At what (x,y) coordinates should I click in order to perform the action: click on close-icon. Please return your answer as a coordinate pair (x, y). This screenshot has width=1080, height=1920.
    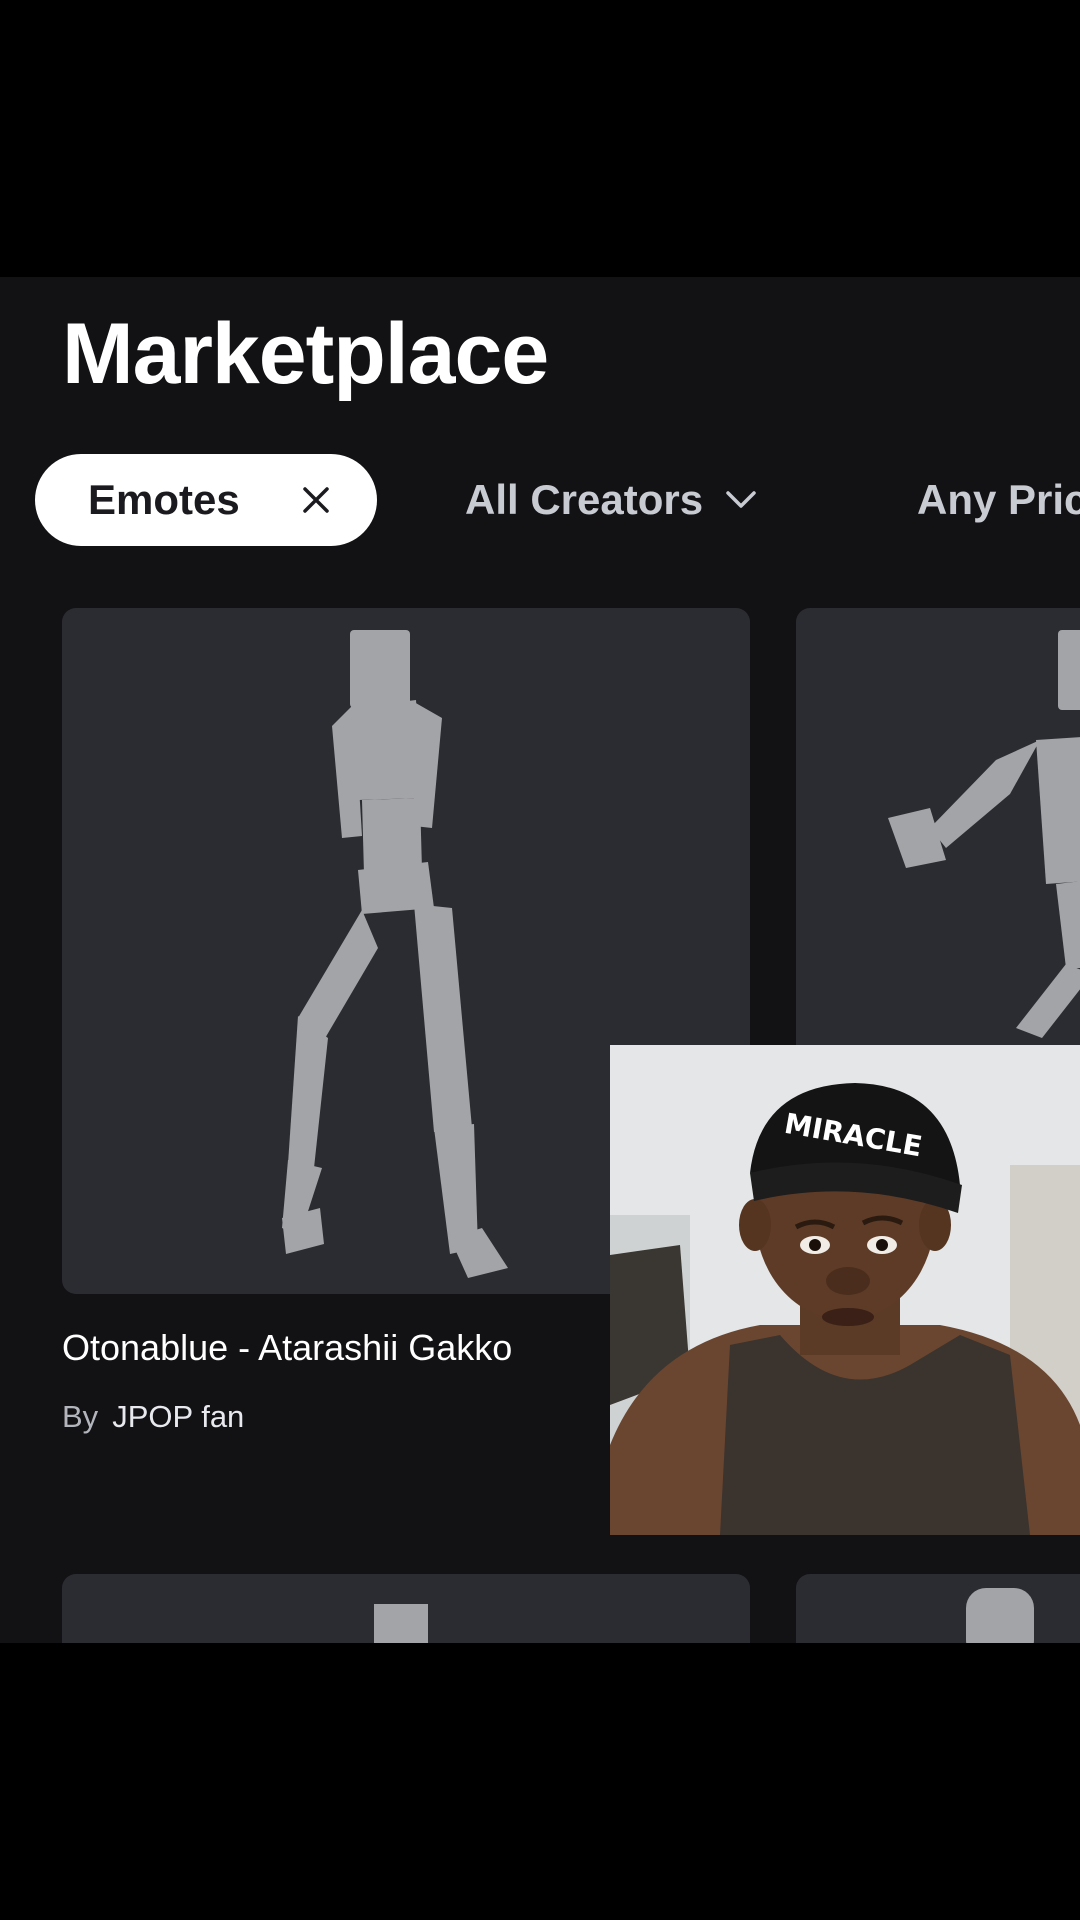
    Looking at the image, I should click on (316, 500).